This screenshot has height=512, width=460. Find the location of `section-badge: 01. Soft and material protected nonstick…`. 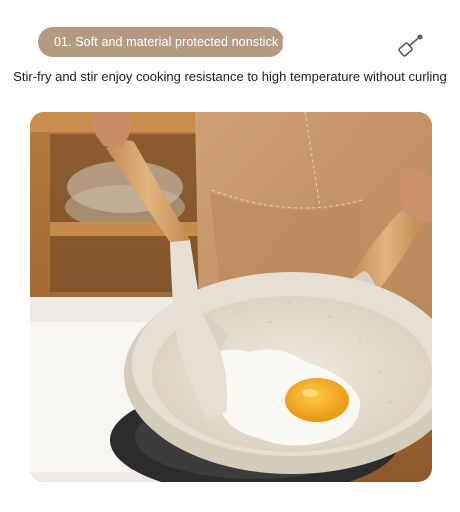

section-badge: 01. Soft and material protected nonstick… is located at coordinates (170, 42).